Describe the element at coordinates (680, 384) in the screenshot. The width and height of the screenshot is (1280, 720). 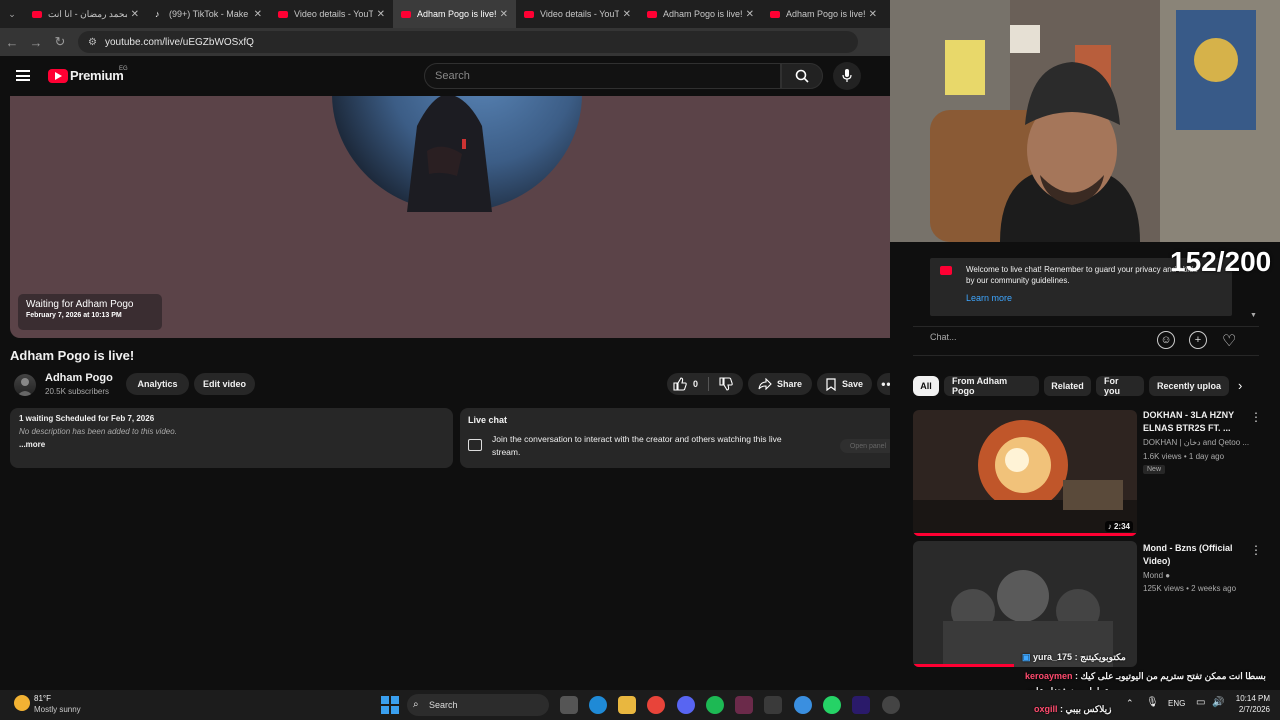
I see `like-icon` at that location.